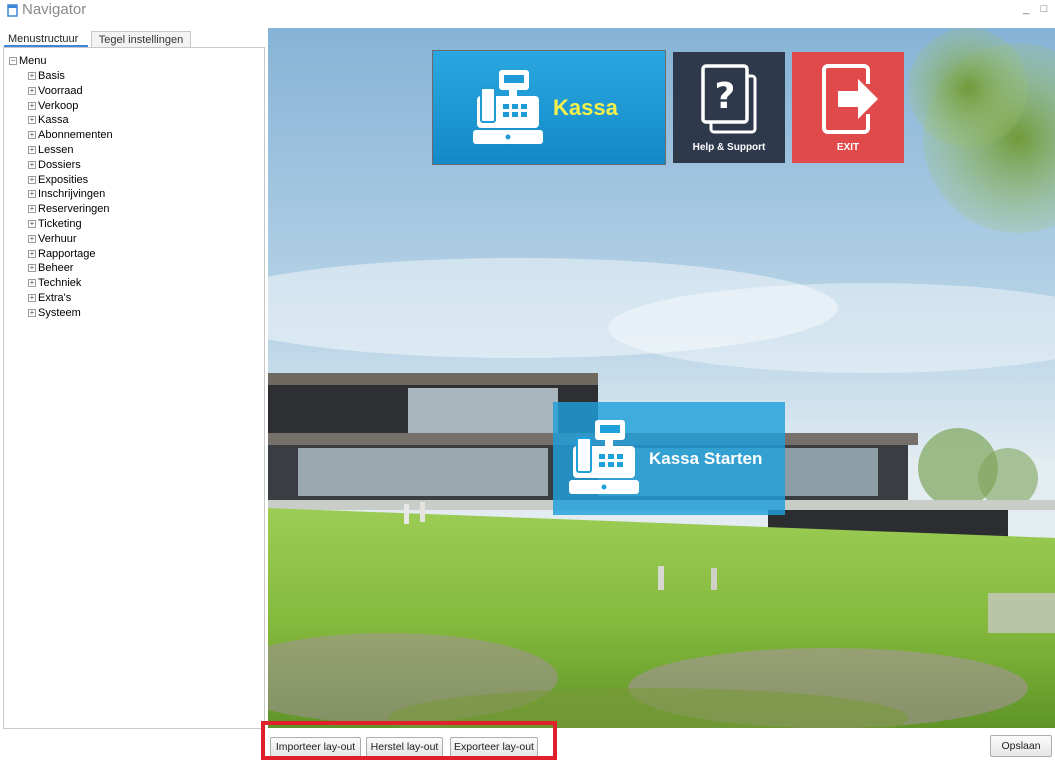 This screenshot has width=1055, height=760. Describe the element at coordinates (56, 150) in the screenshot. I see `tree-item-label: Lessen` at that location.